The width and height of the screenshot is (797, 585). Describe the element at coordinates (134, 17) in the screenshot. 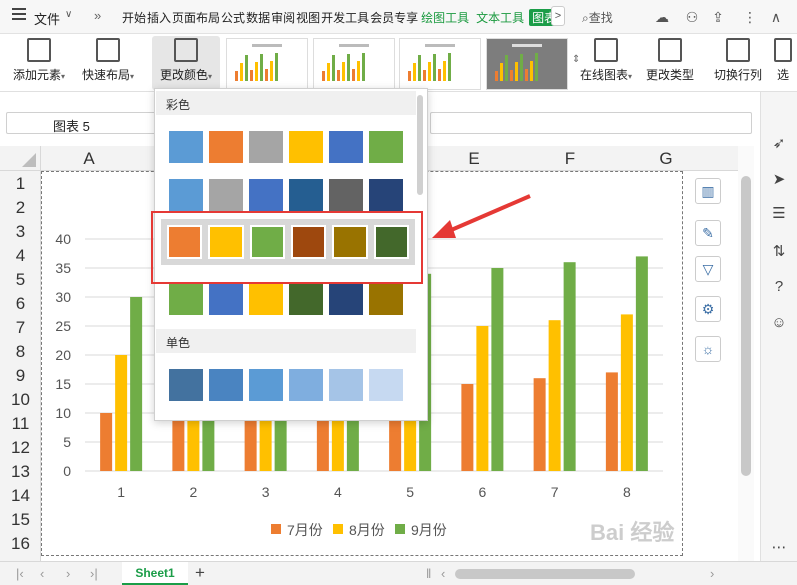

I see `tab-home: 开始` at that location.